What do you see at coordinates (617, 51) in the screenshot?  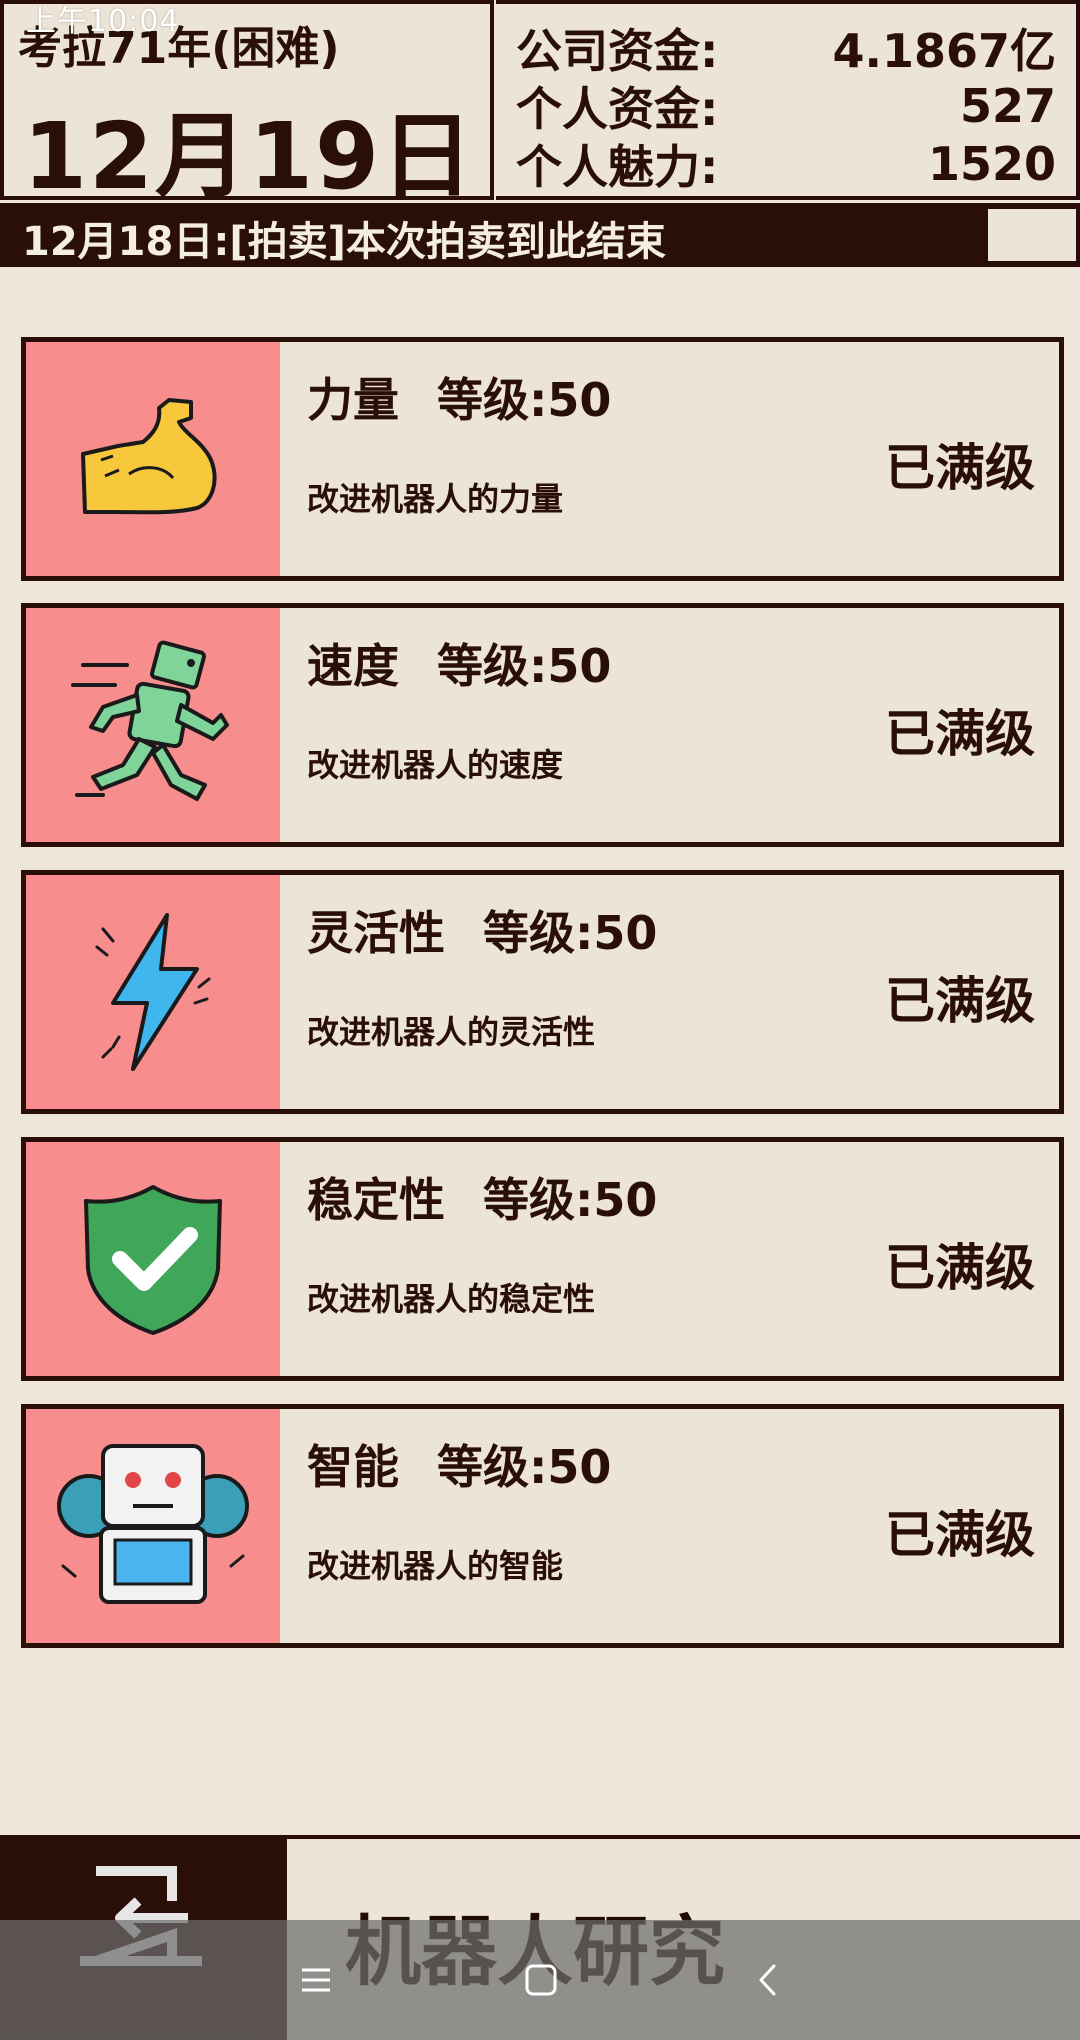 I see `stat-label: 公司资金:` at bounding box center [617, 51].